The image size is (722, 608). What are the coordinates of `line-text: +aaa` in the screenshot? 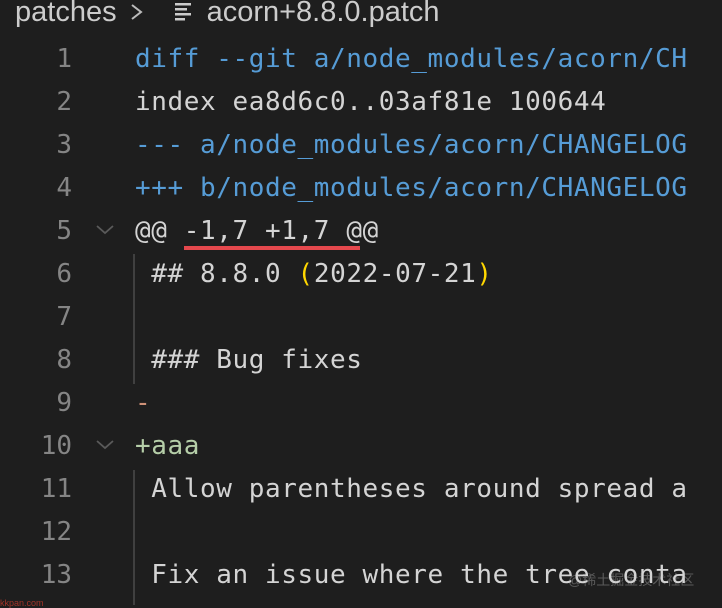 It's located at (168, 446).